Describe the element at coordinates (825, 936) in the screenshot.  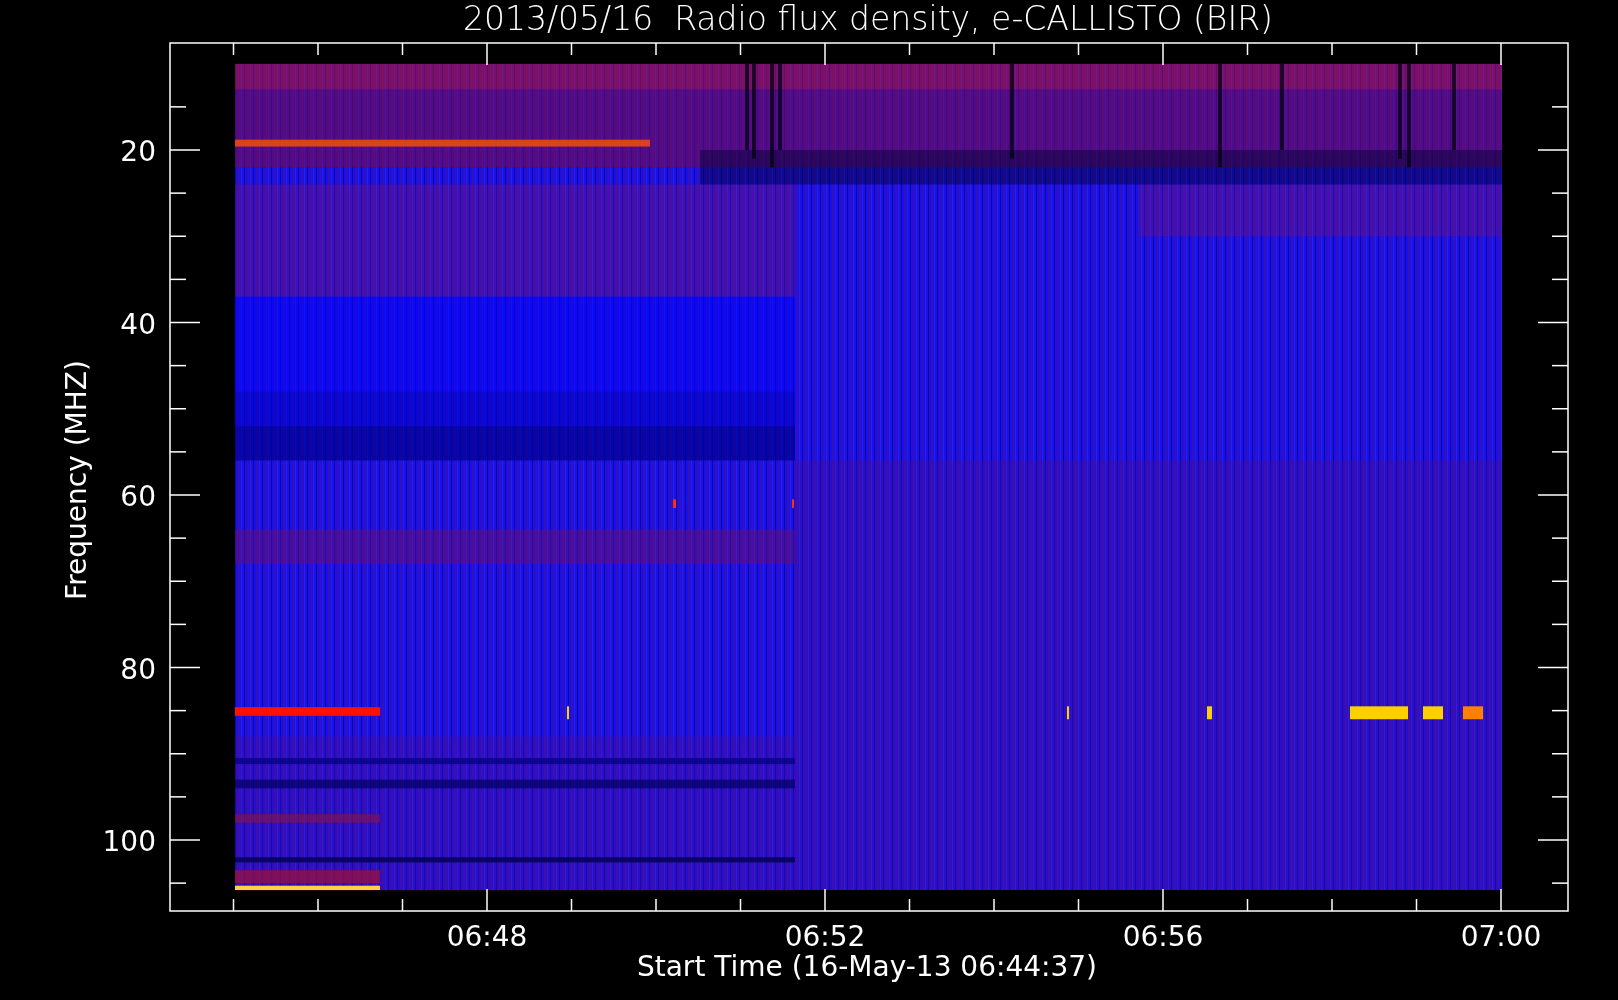
I see `x-tick-label: 06:52` at that location.